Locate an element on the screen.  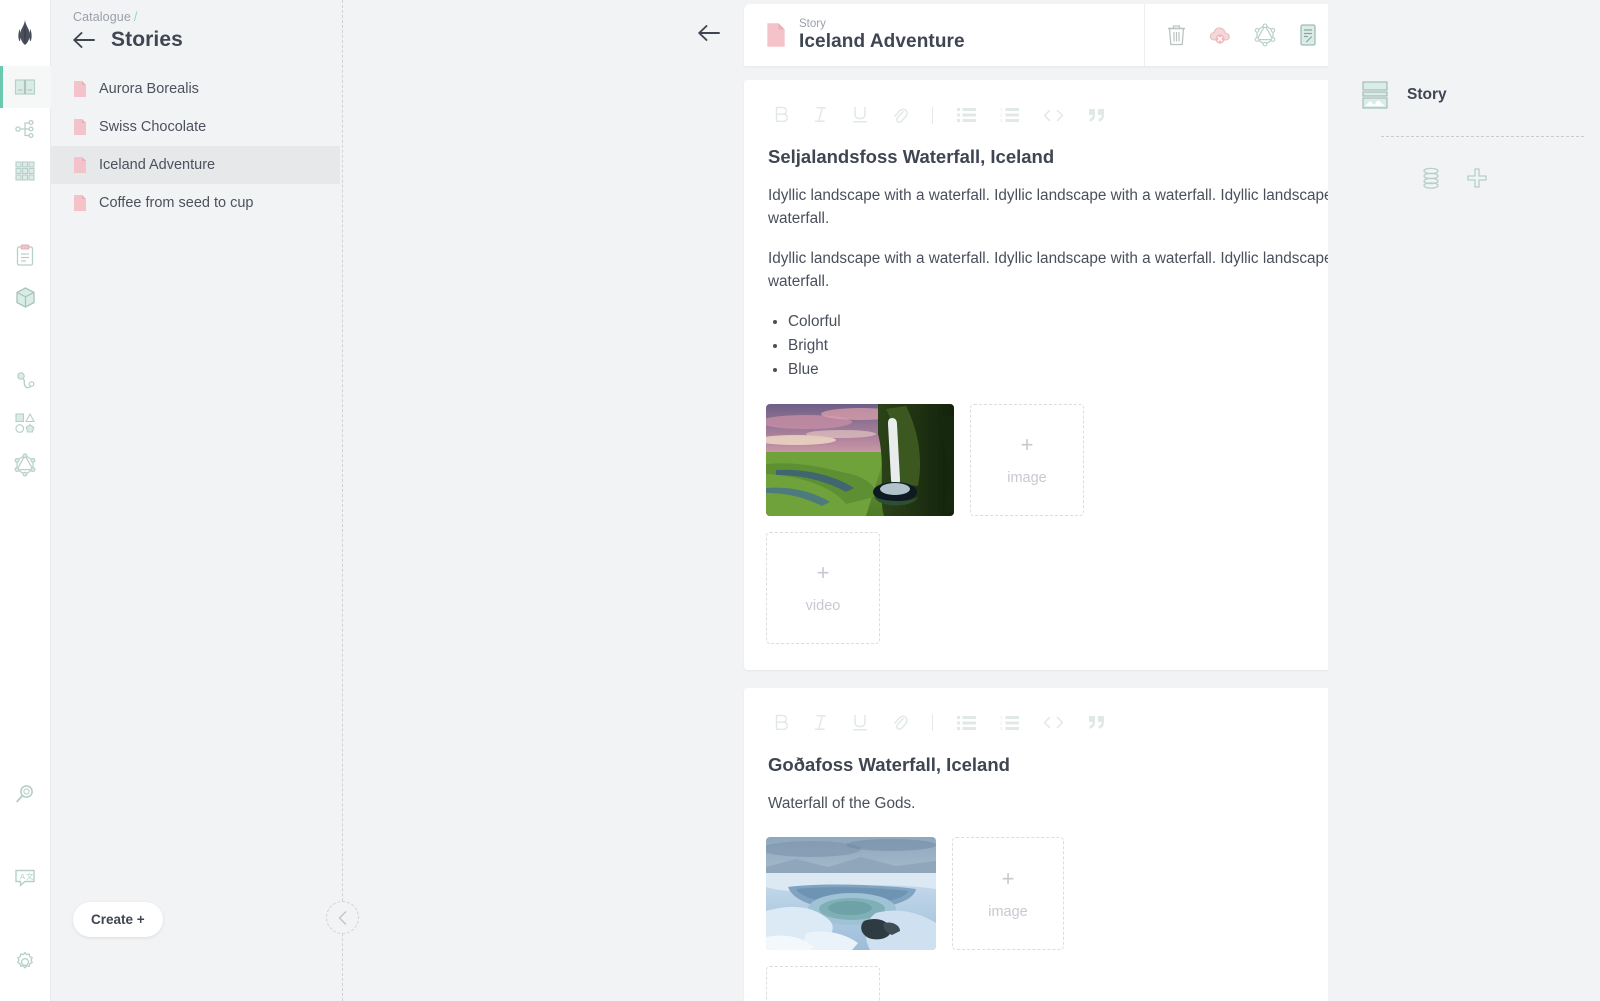
sidebar-item-apps is located at coordinates (25, 171).